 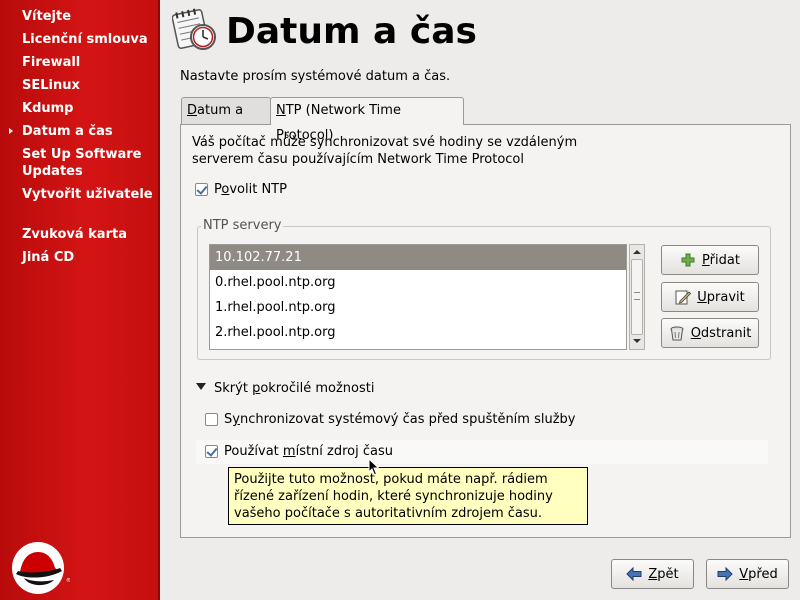 I want to click on label-part: před, so click(x=763, y=574).